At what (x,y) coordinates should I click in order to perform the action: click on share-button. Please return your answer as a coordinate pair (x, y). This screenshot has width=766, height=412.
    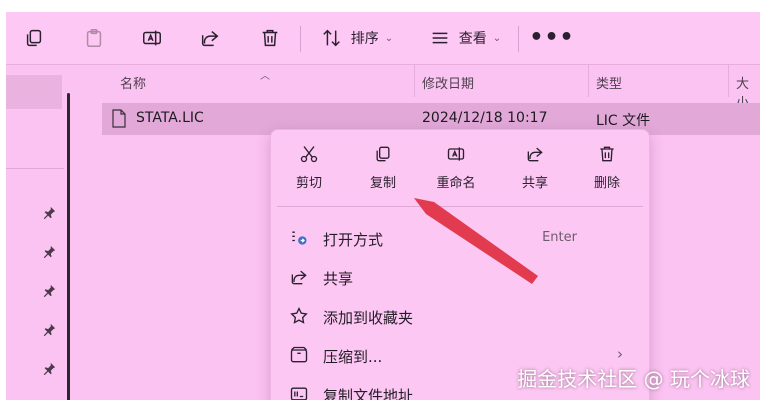
    Looking at the image, I should click on (210, 38).